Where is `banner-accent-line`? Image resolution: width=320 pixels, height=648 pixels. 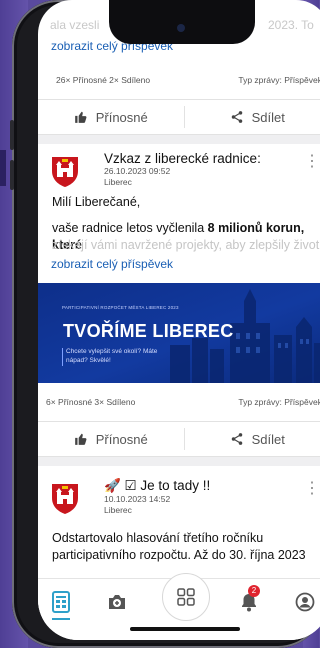
banner-accent-line is located at coordinates (62, 357).